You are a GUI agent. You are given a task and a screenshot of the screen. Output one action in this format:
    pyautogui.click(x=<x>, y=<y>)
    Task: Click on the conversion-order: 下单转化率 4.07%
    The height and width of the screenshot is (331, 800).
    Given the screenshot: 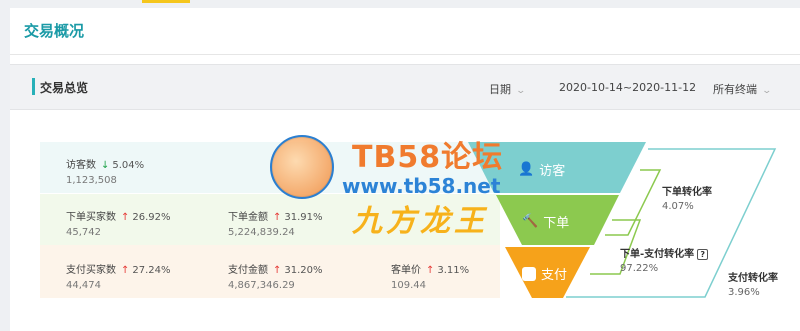 What is the action you would take?
    pyautogui.click(x=687, y=197)
    